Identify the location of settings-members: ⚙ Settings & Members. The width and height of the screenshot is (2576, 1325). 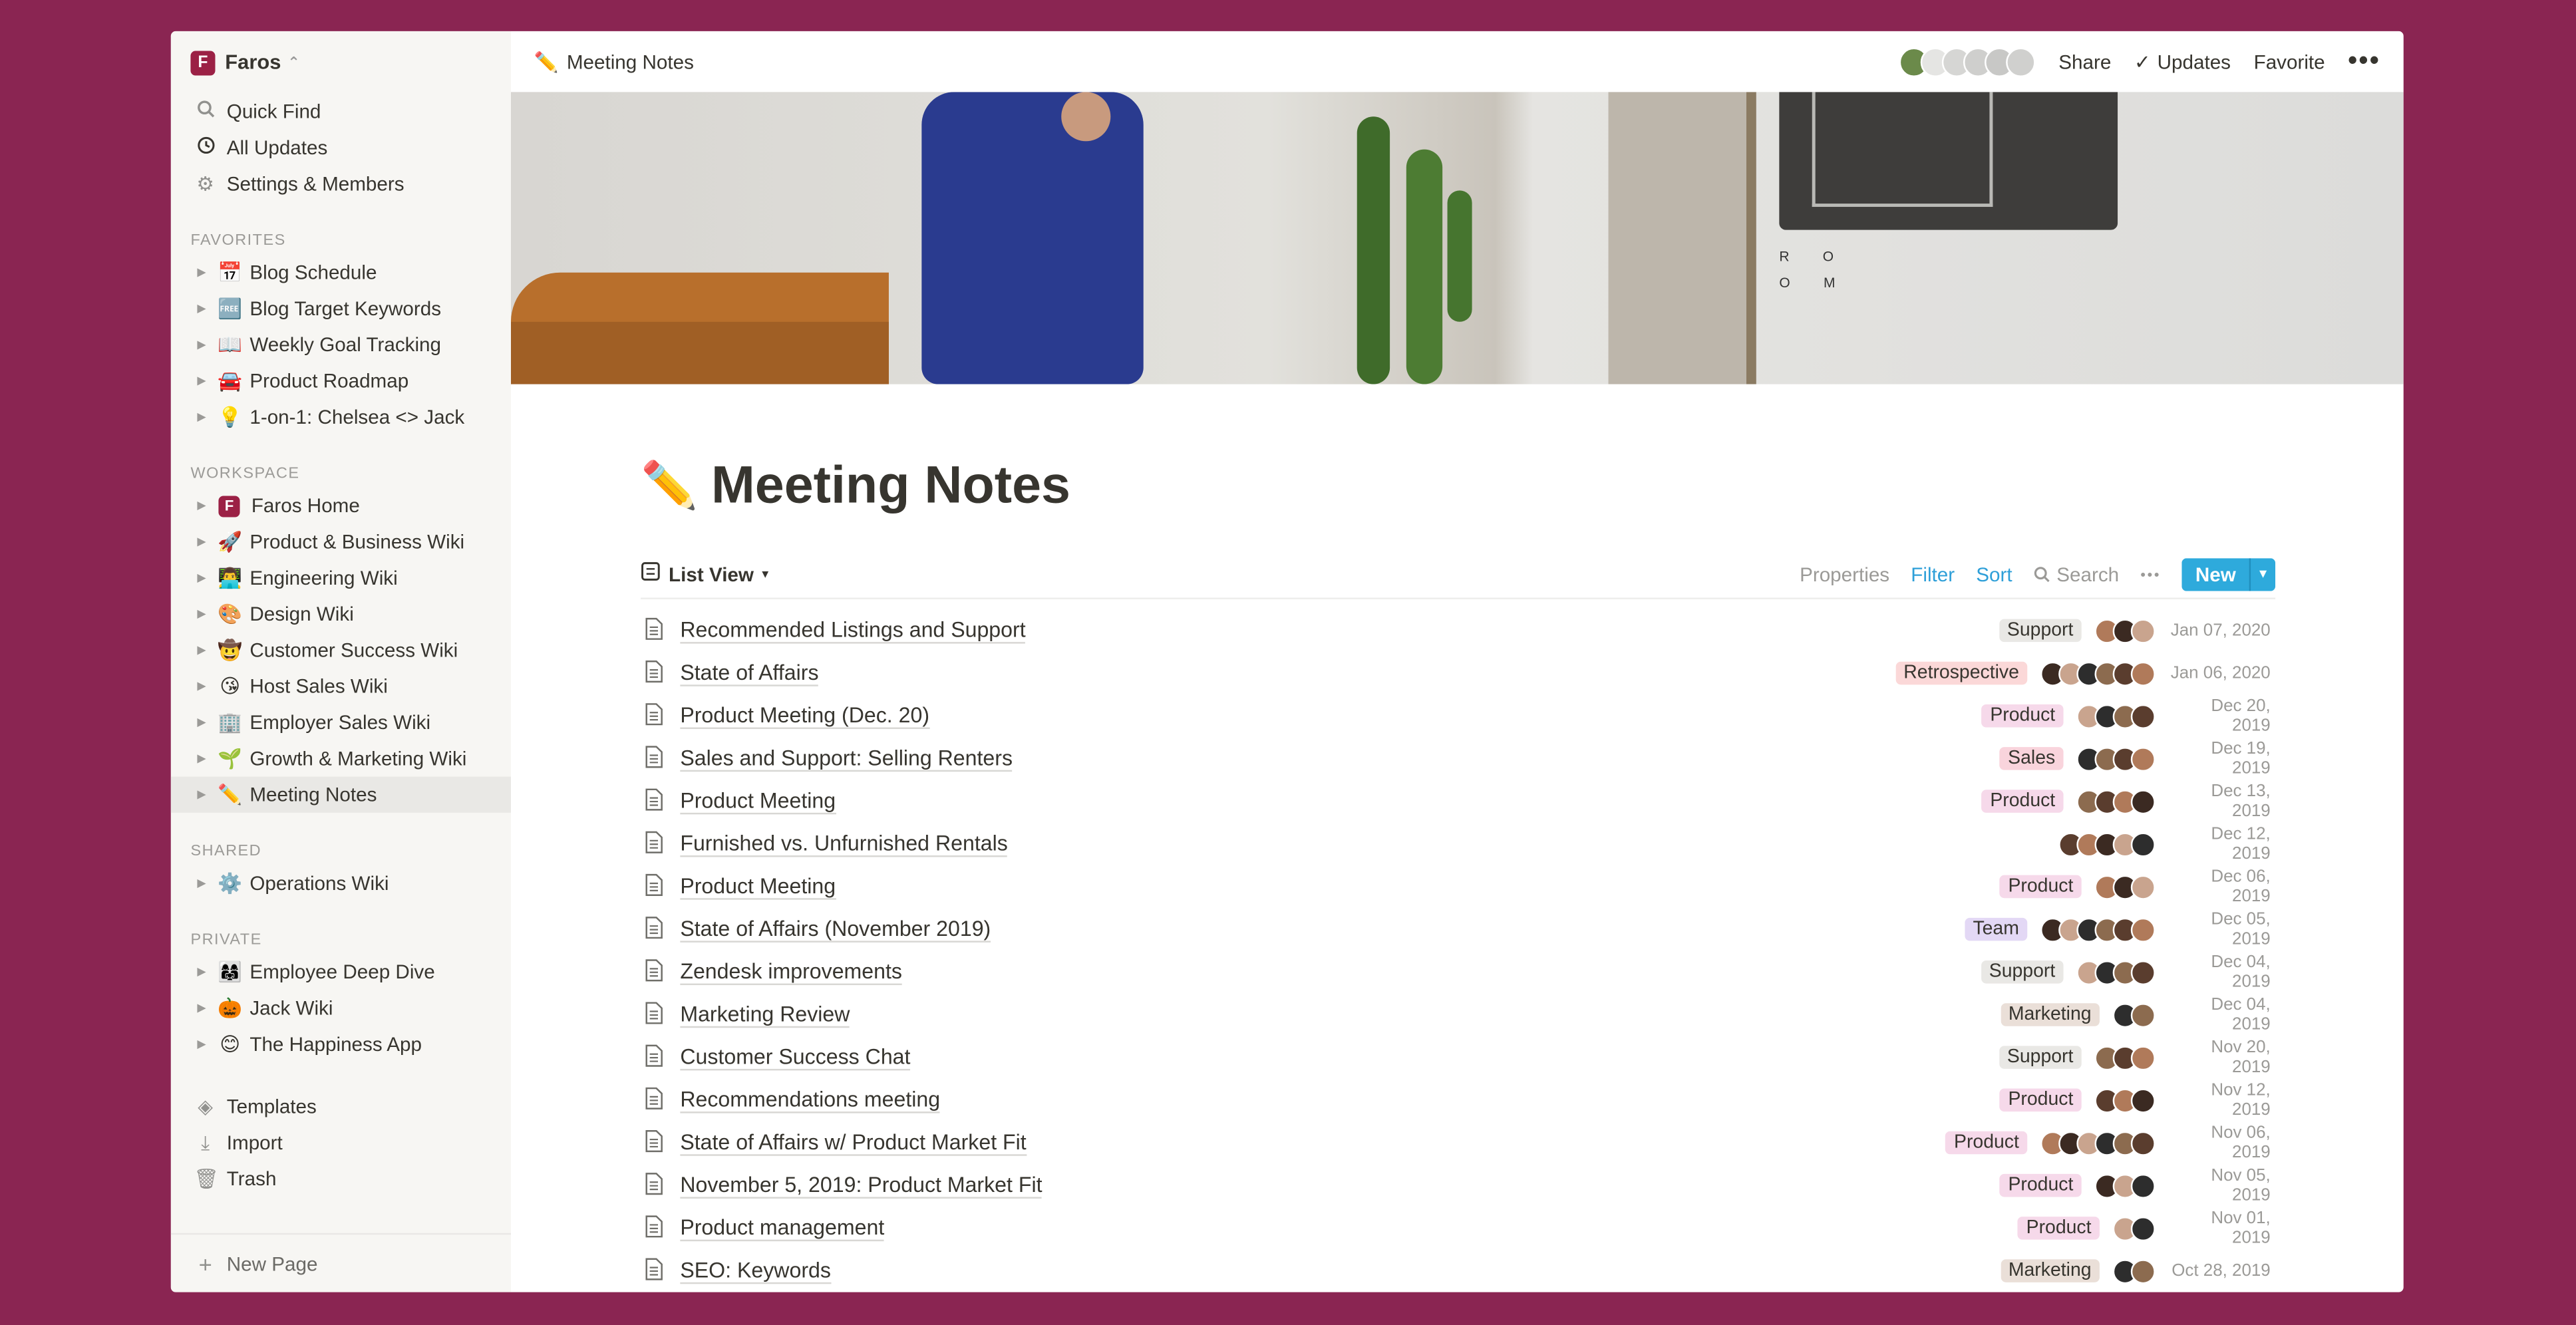
(341, 184).